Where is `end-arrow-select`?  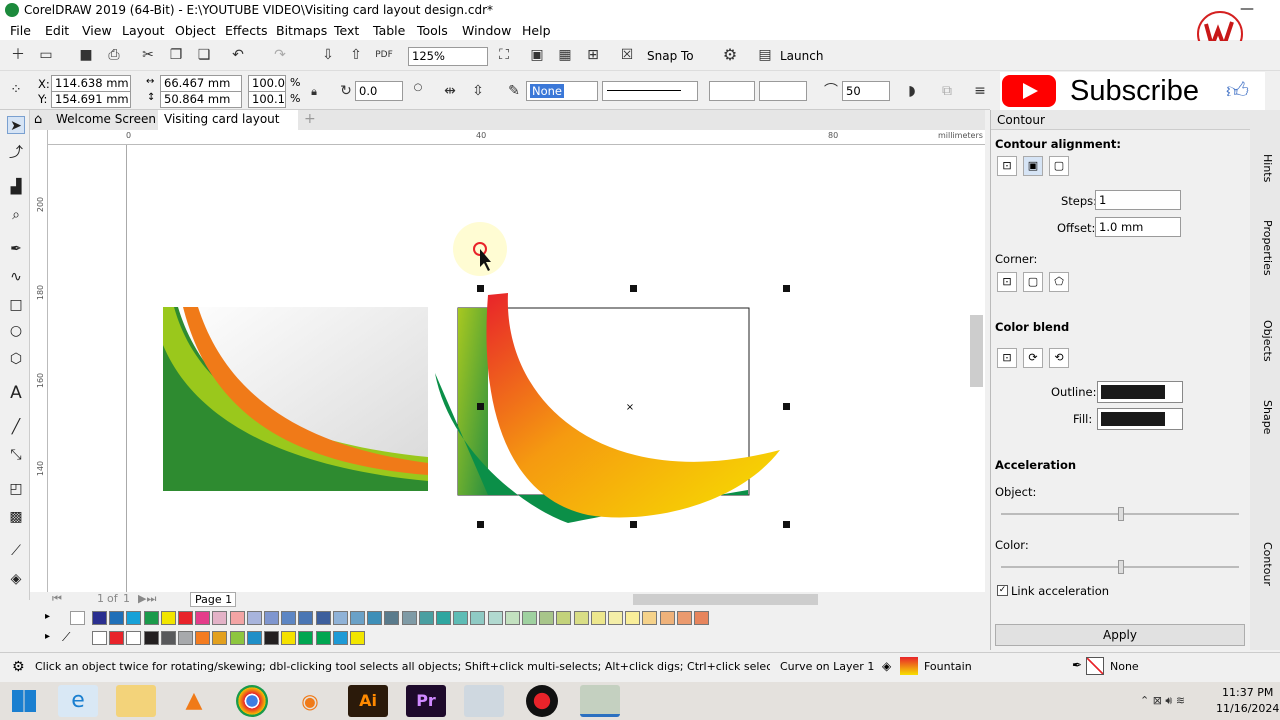 end-arrow-select is located at coordinates (783, 91).